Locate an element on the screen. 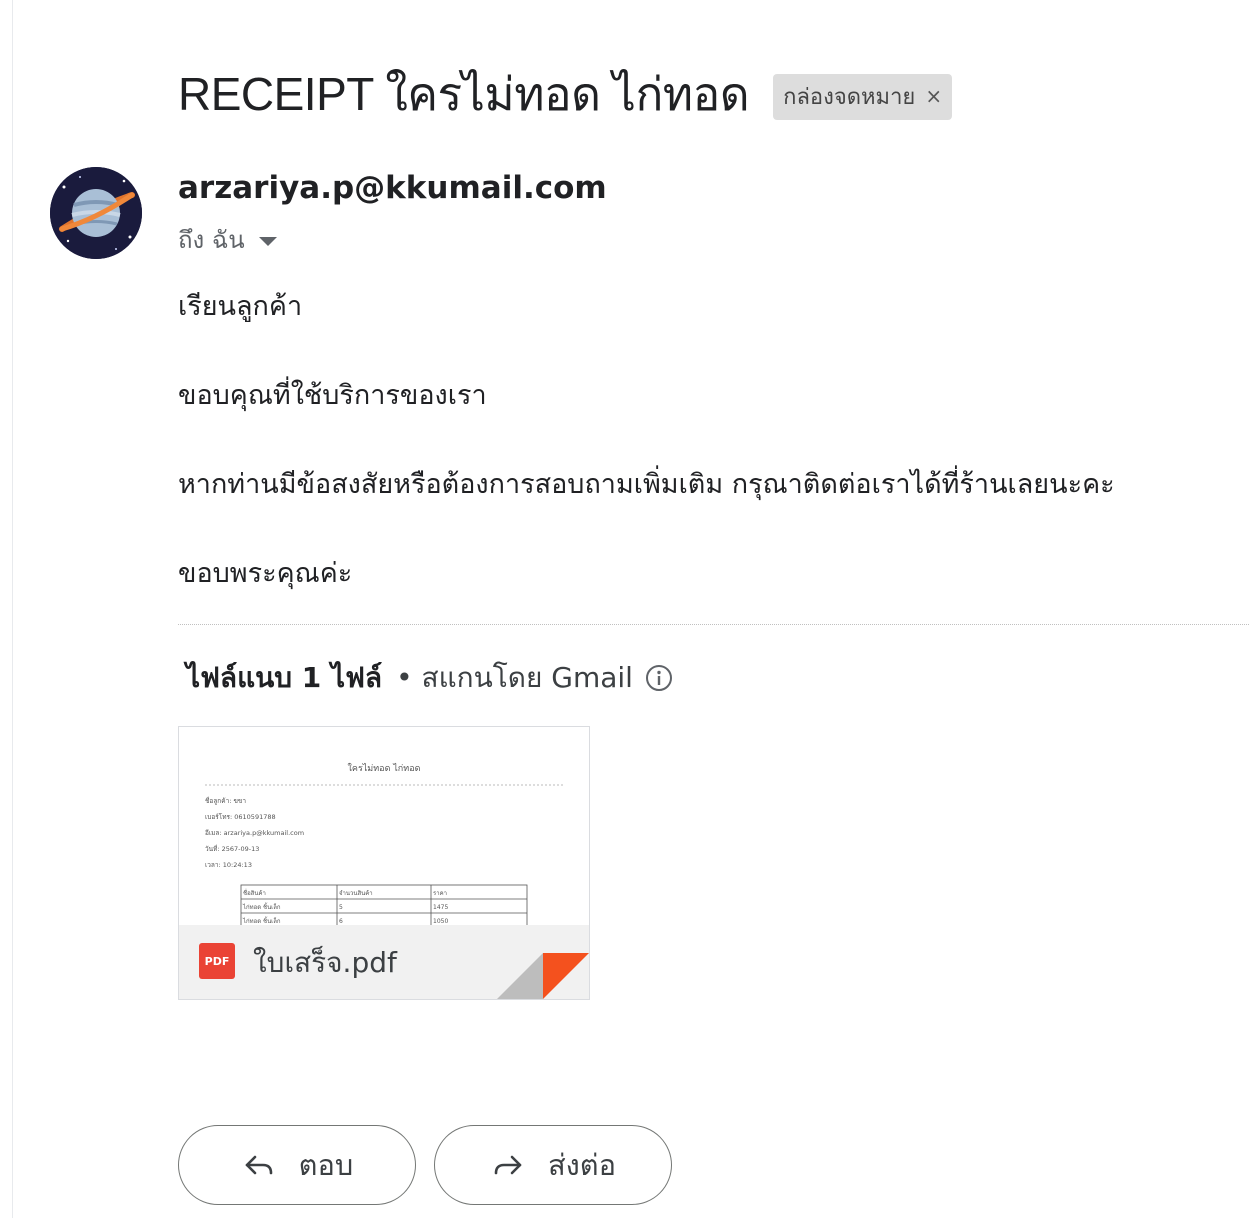 The width and height of the screenshot is (1249, 1218). svg-text: จำนวนสินค้า is located at coordinates (356, 893).